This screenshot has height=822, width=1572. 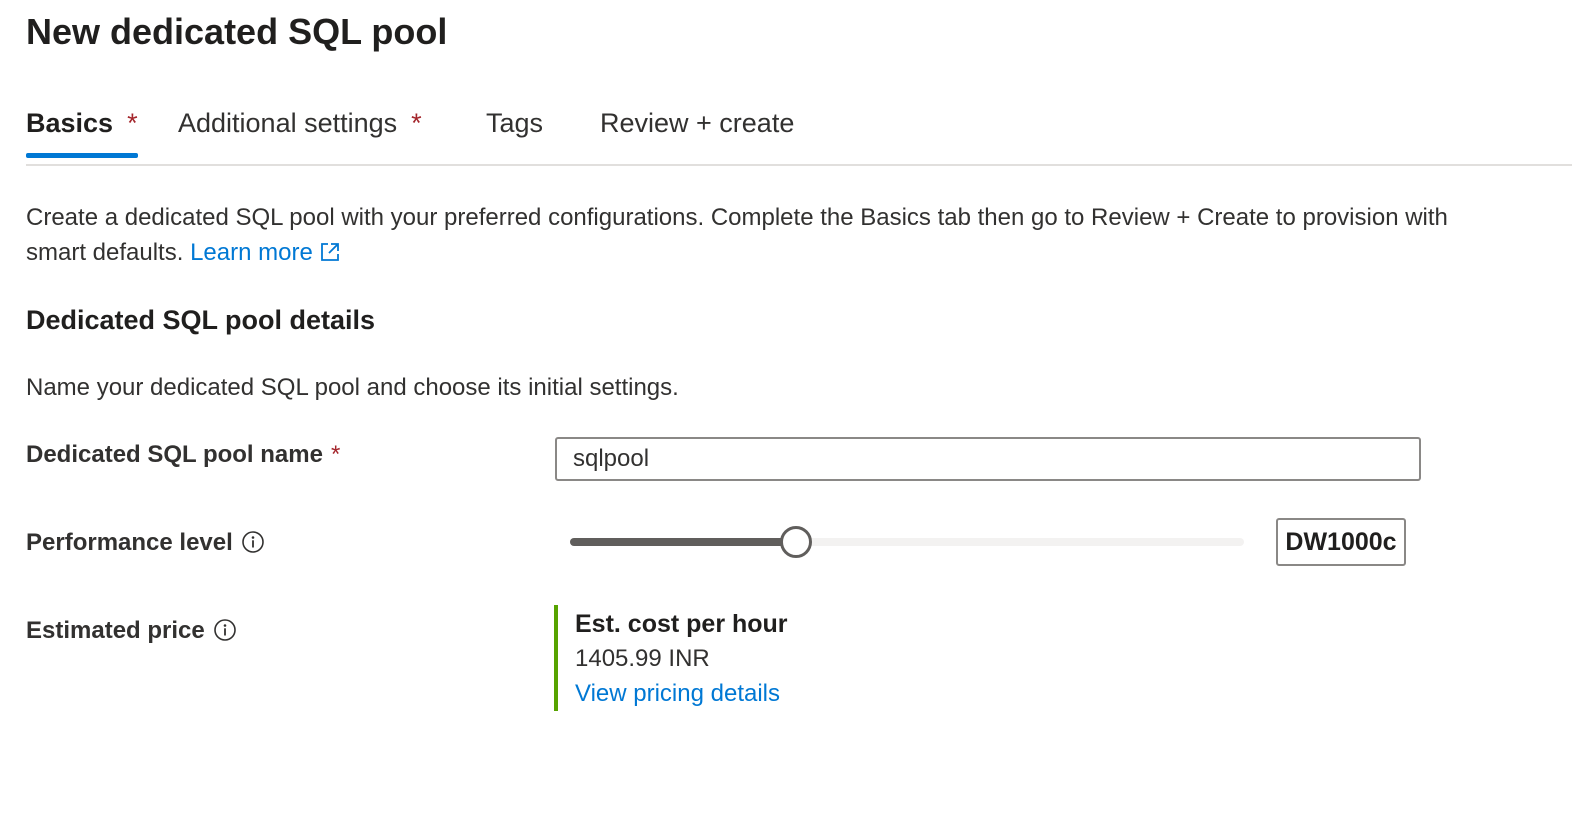 I want to click on tab-basics: Basics *, so click(x=82, y=132).